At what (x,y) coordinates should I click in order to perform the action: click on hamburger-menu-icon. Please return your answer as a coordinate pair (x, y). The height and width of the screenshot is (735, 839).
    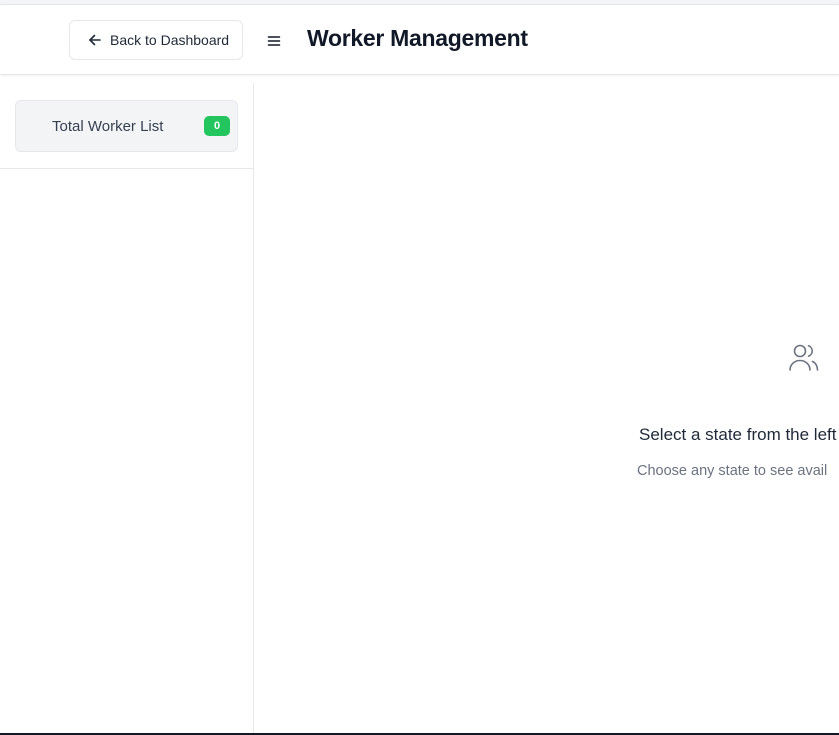
    Looking at the image, I should click on (274, 41).